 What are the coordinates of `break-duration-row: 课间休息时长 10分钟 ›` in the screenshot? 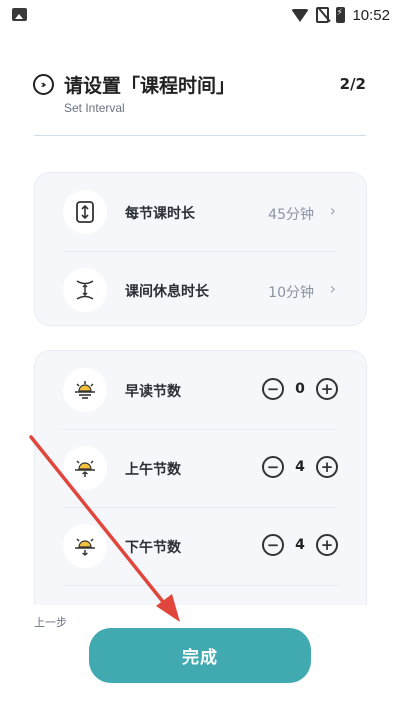 It's located at (200, 290).